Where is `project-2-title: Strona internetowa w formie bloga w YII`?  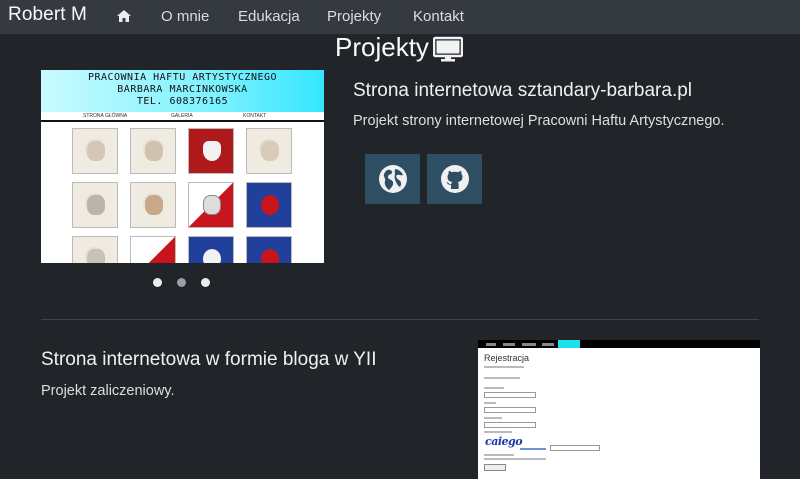
project-2-title: Strona internetowa w formie bloga w YII is located at coordinates (209, 359).